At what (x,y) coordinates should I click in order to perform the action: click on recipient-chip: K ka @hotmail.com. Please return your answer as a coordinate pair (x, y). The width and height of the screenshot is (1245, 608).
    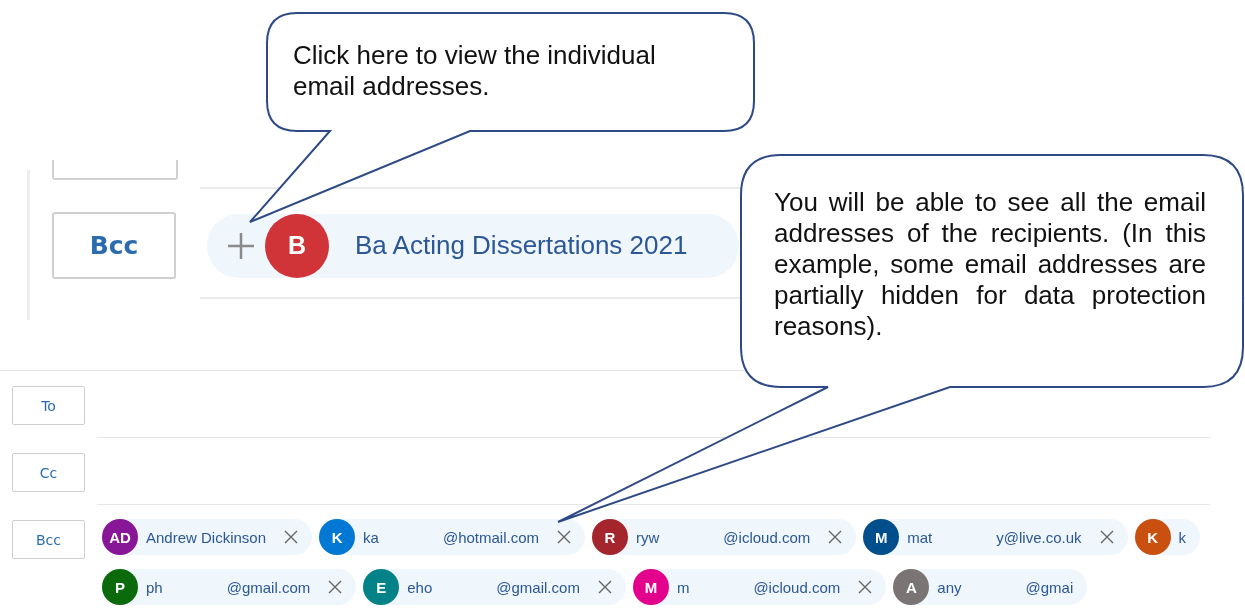
    Looking at the image, I should click on (452, 537).